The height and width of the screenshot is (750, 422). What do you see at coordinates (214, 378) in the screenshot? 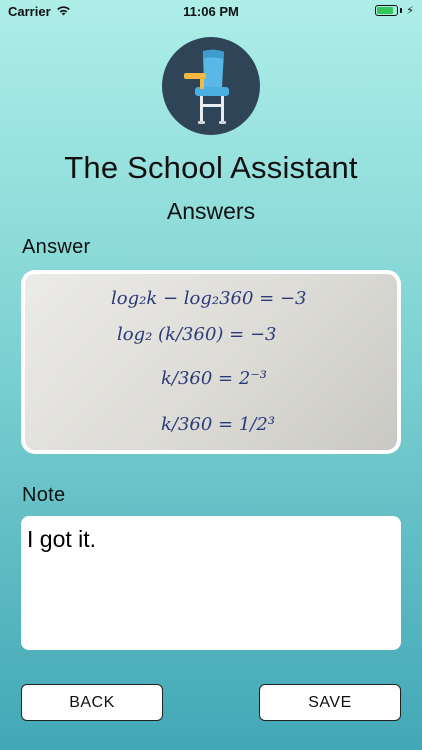
I see `math-line-3: k/360 = 2⁻³` at bounding box center [214, 378].